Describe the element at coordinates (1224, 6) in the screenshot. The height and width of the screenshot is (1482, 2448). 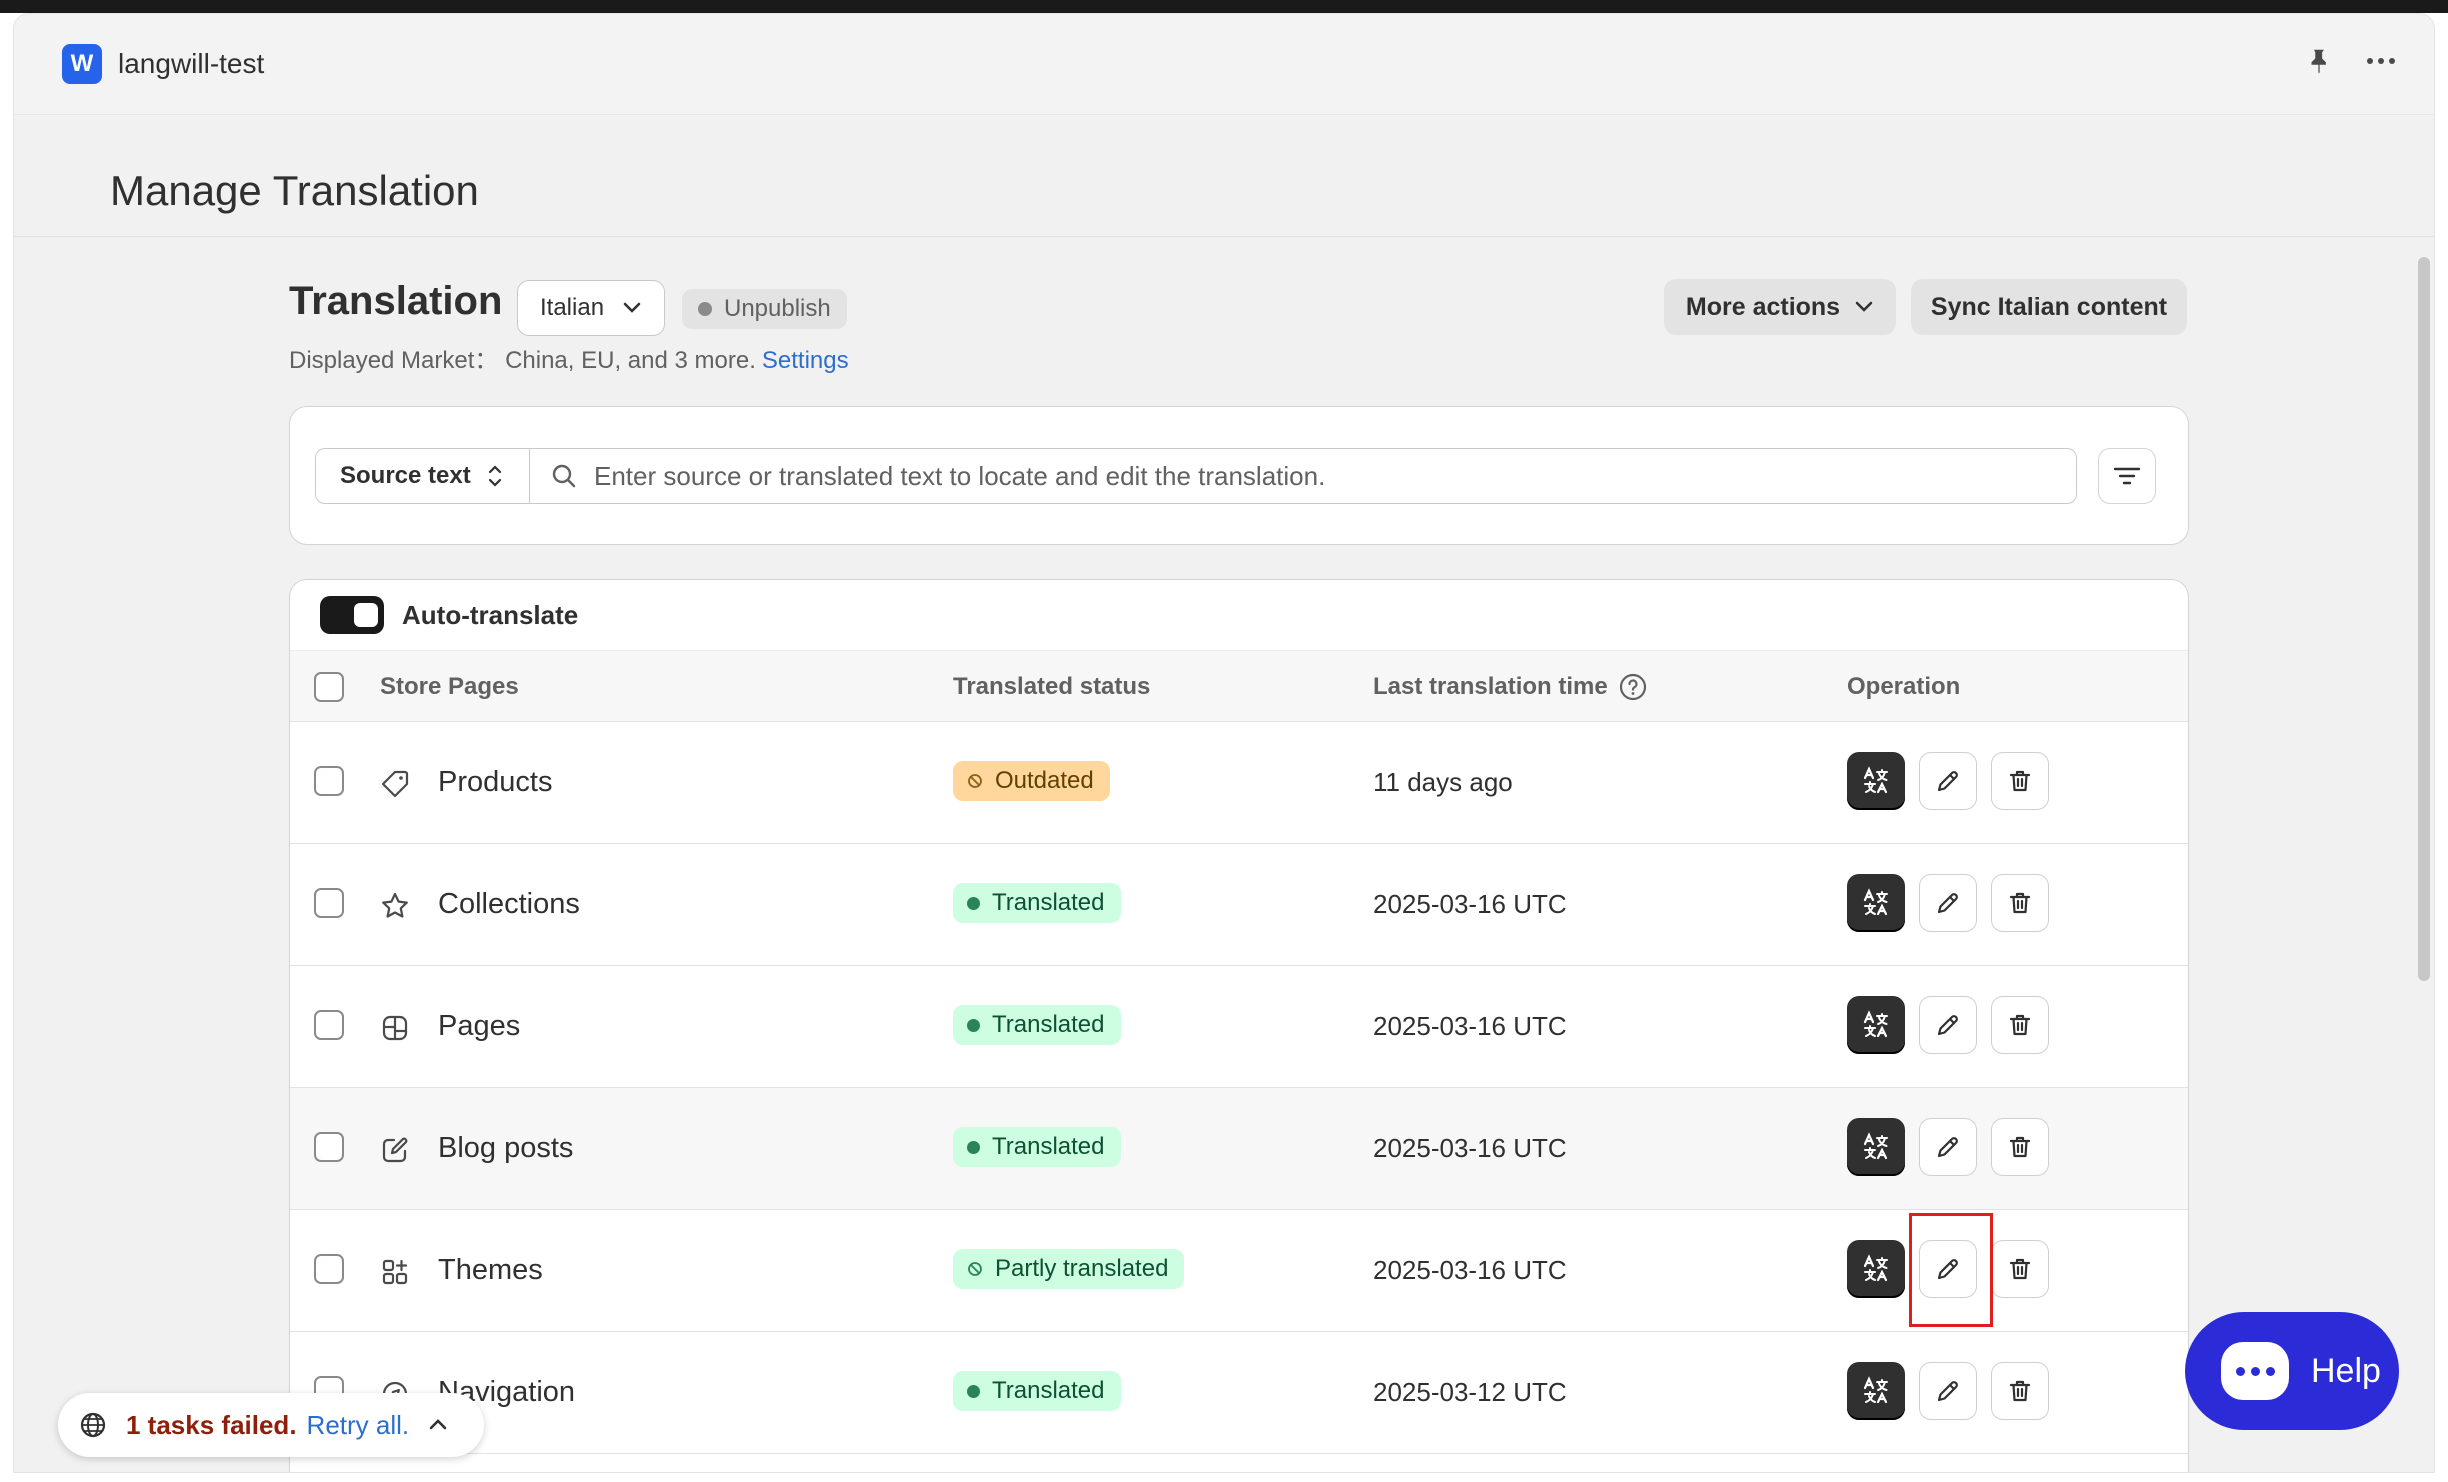
I see `window-top-bar` at that location.